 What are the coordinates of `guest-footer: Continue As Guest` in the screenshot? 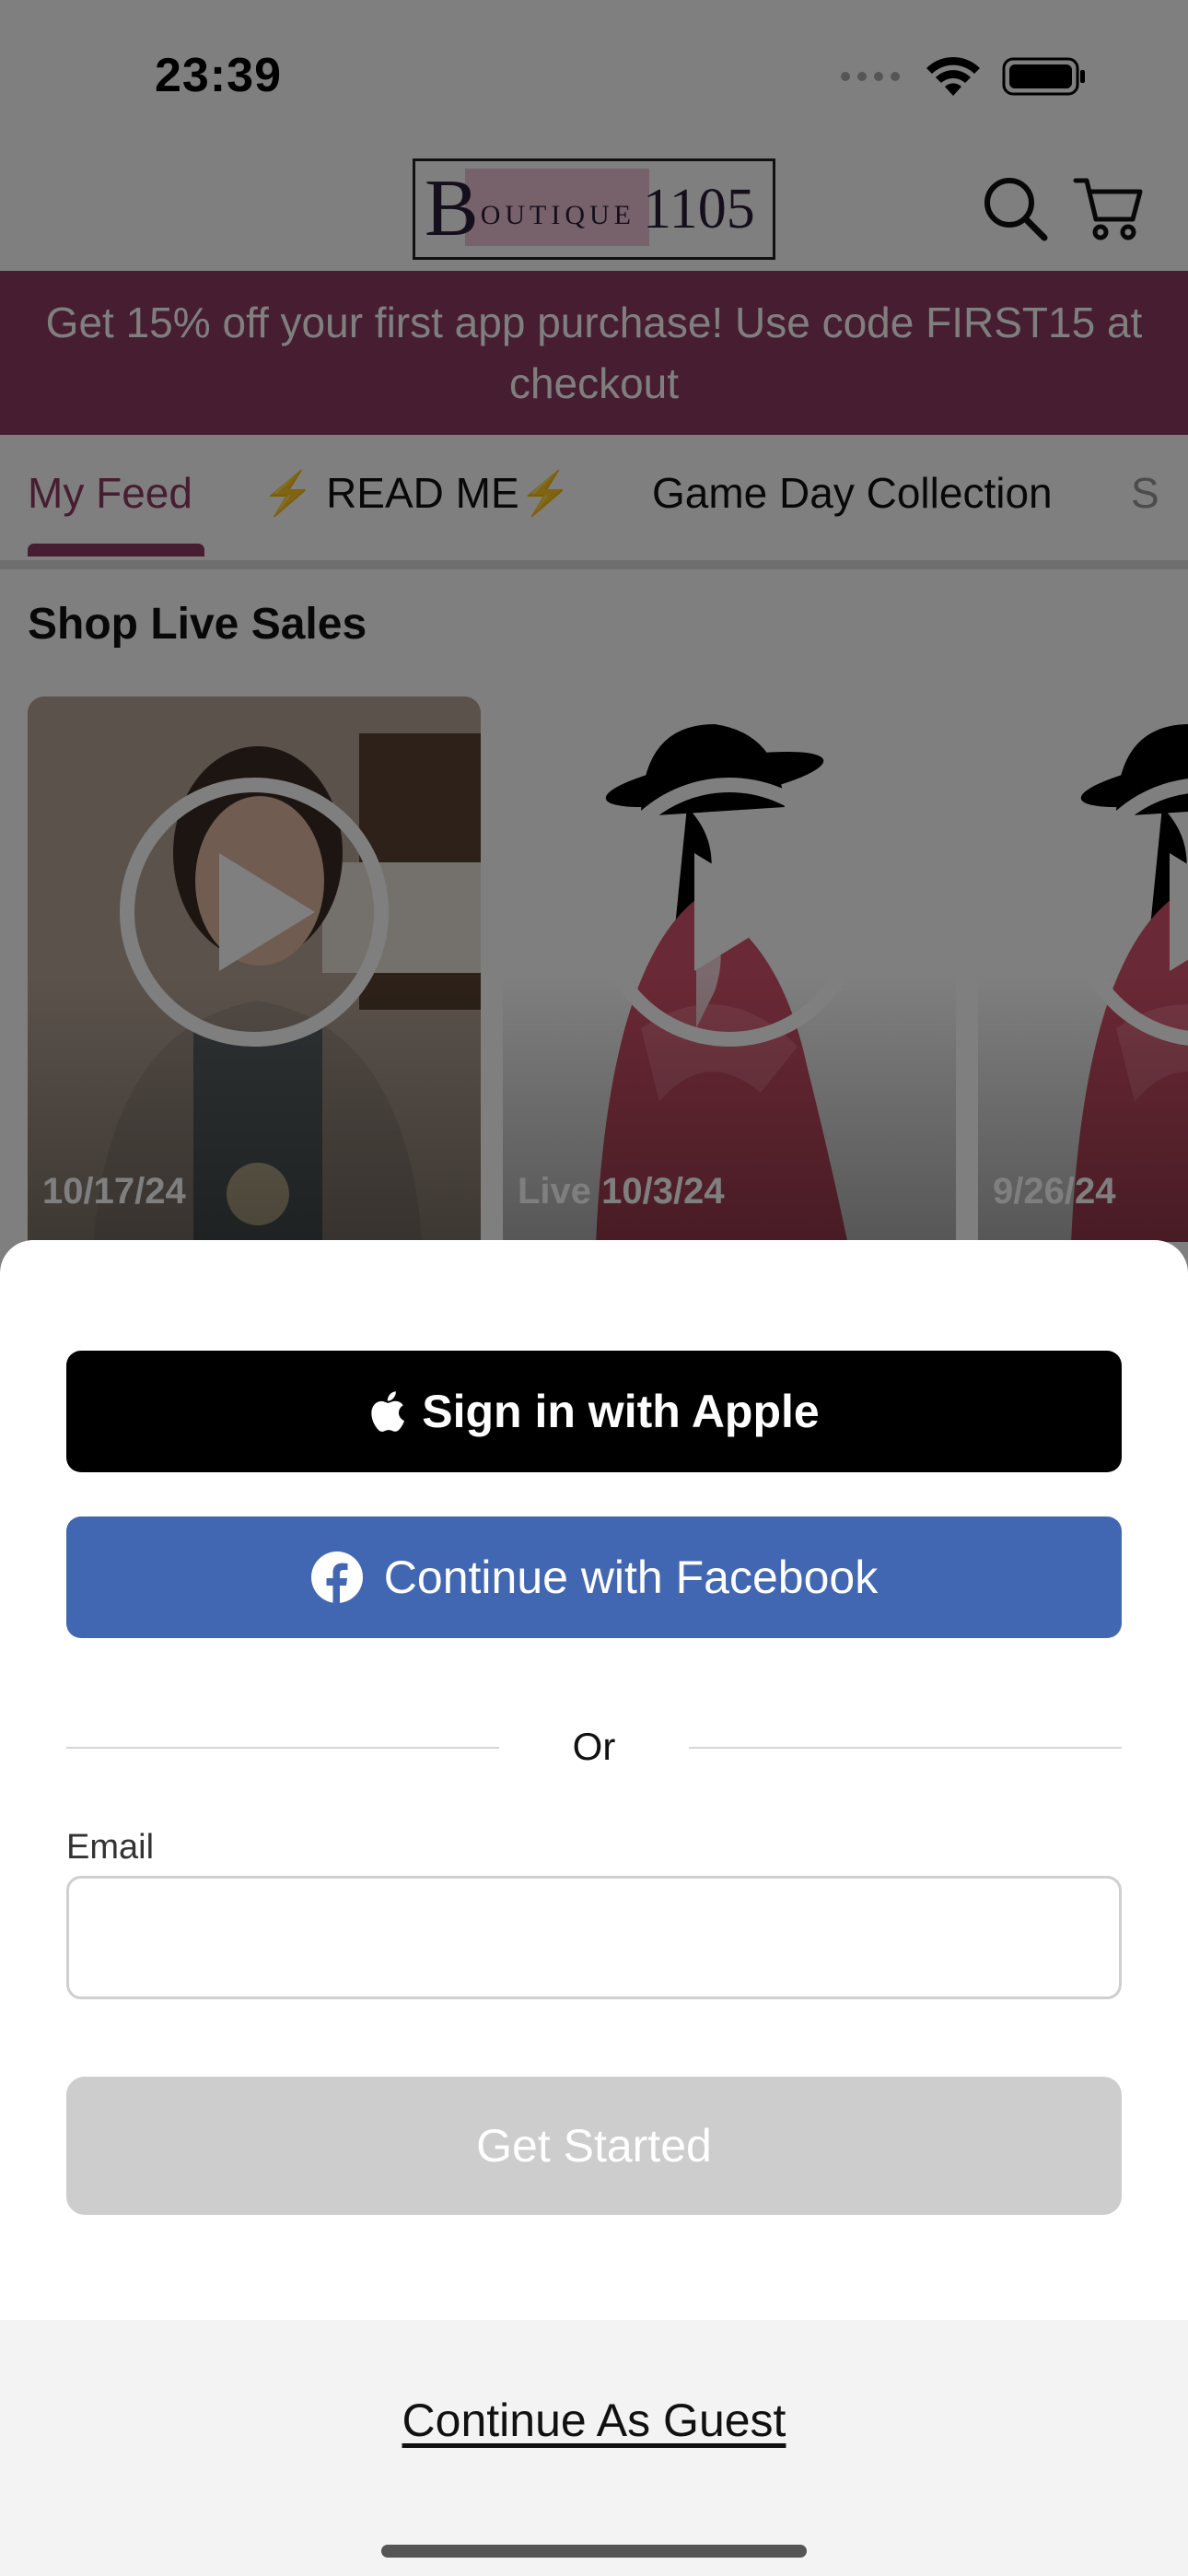 It's located at (594, 2448).